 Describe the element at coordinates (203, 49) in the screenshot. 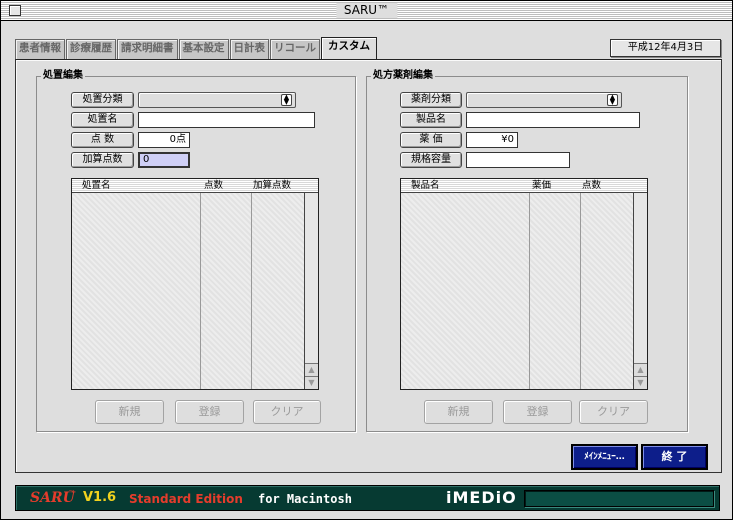

I see `tab-basic-settings: 基本設定` at that location.